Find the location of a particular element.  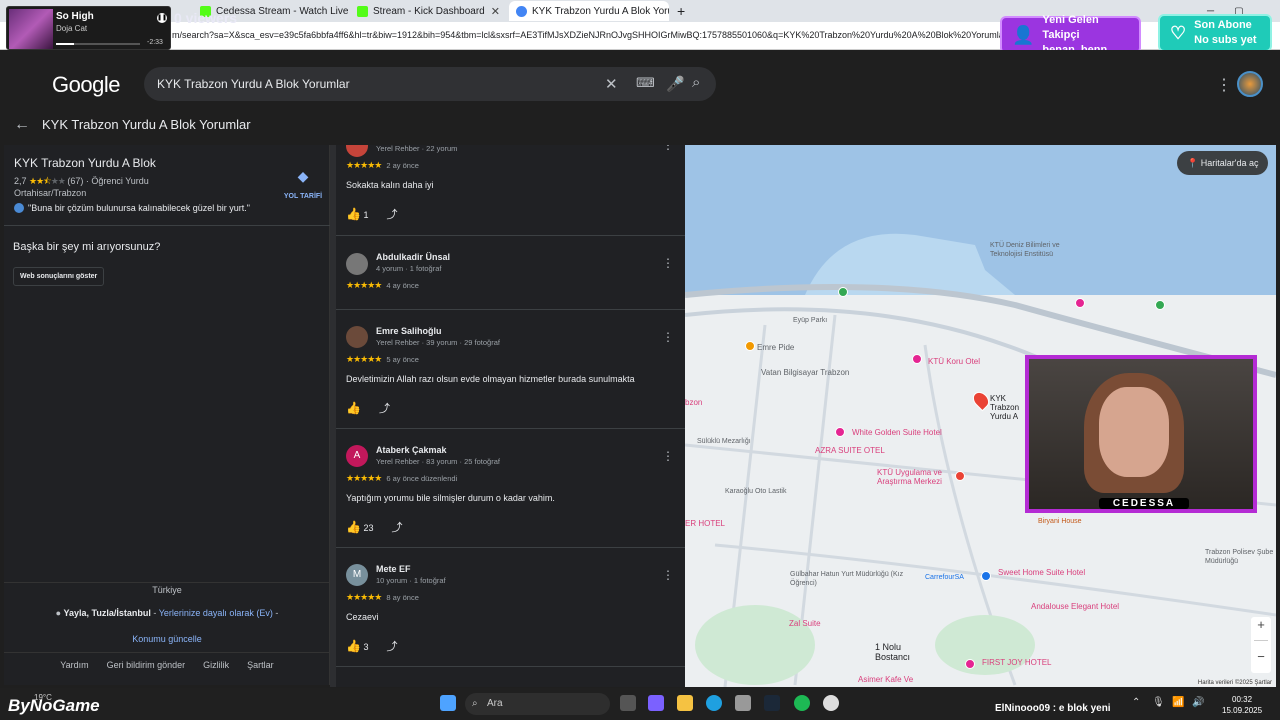

footer-location-link: Yerlerinize dayalı olarak (Ev) is located at coordinates (216, 613).